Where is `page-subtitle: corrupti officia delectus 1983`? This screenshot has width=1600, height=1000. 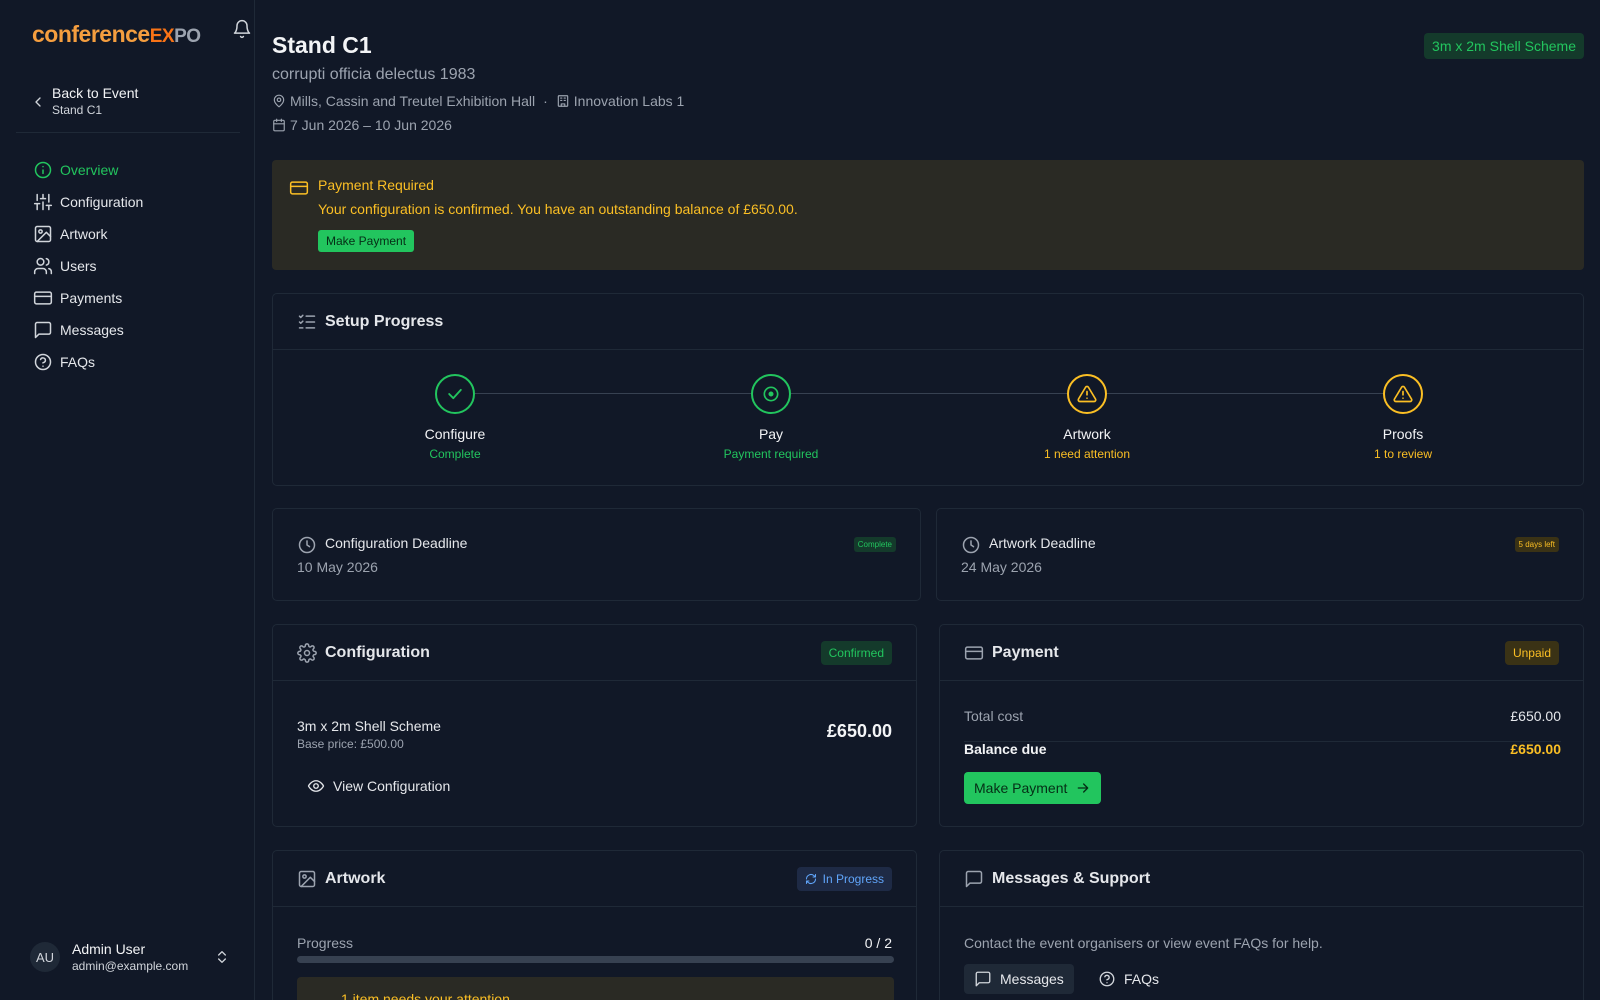 page-subtitle: corrupti officia delectus 1983 is located at coordinates (374, 74).